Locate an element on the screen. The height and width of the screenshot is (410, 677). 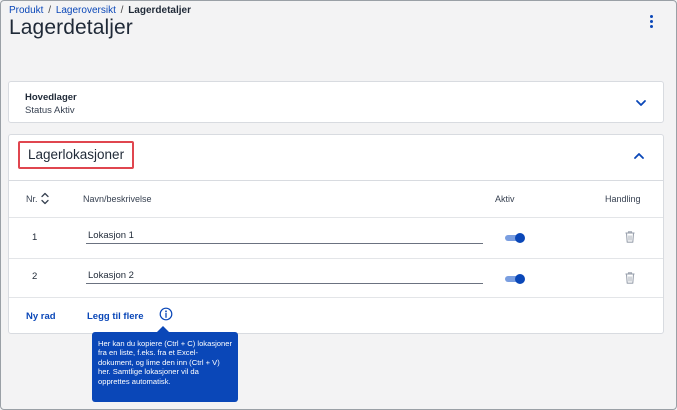
sort-icon is located at coordinates (45, 198).